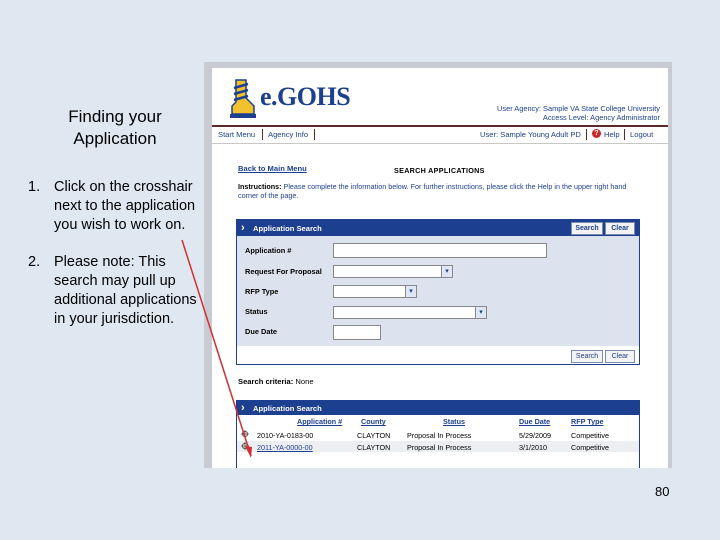  Describe the element at coordinates (261, 331) in the screenshot. I see `due-date-label: Due Date` at that location.